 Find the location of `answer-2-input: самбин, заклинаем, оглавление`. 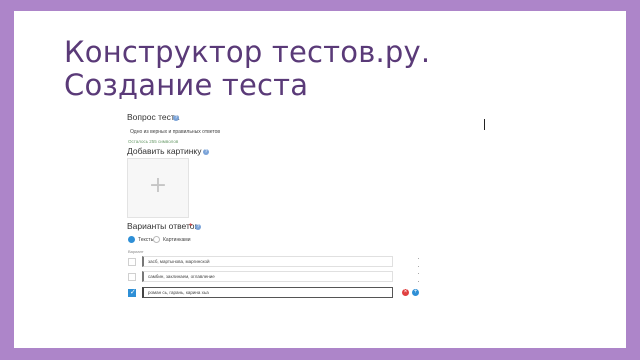

answer-2-input: самбин, заклинаем, оглавление is located at coordinates (267, 276).